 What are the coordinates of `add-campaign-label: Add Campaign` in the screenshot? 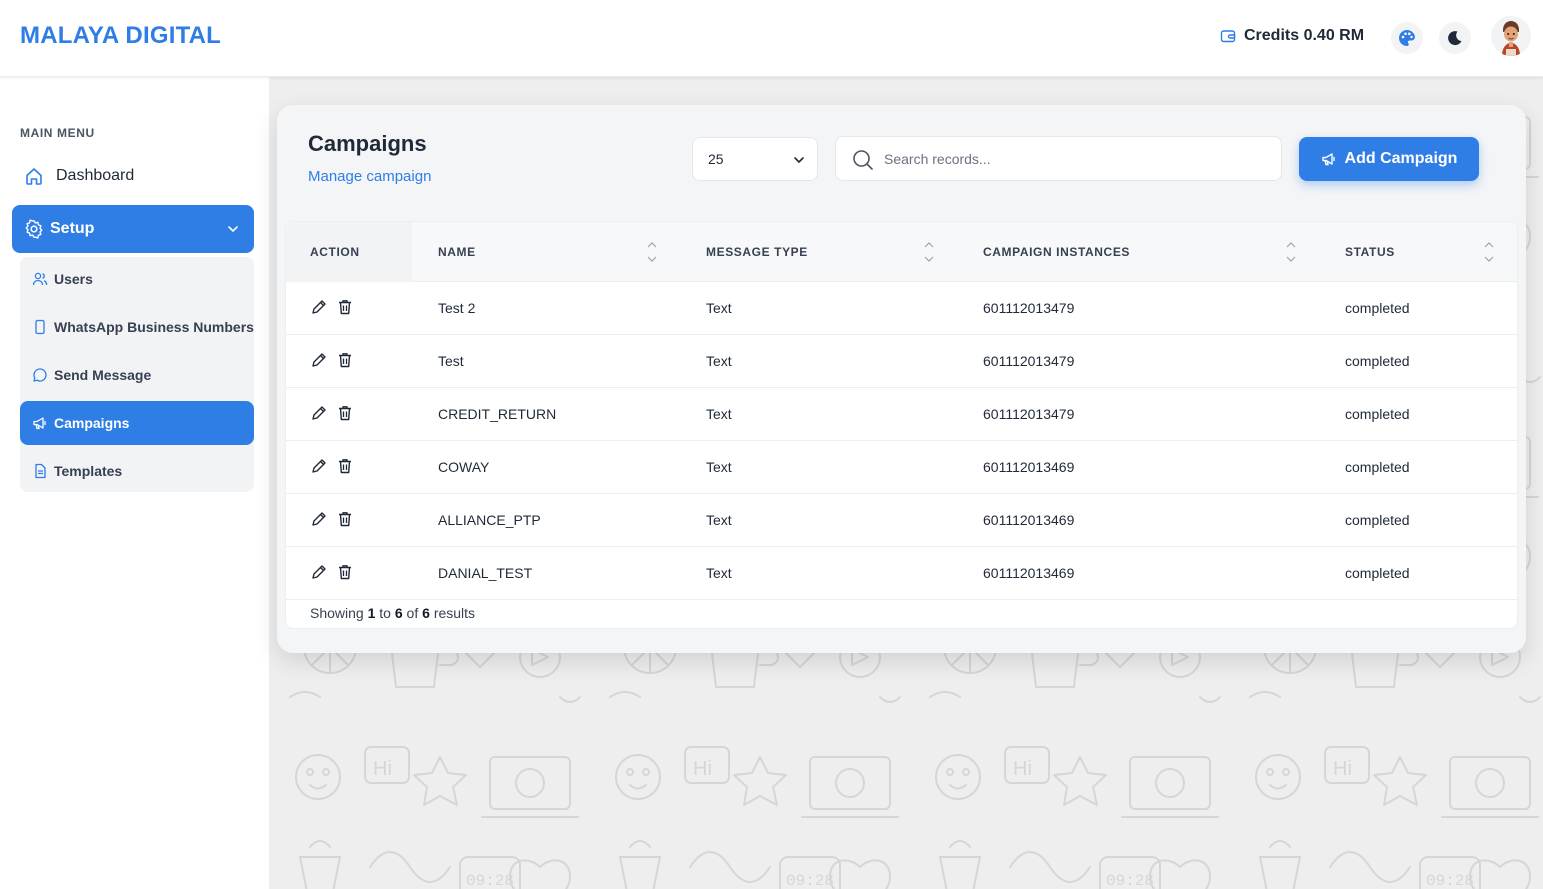 It's located at (1401, 158).